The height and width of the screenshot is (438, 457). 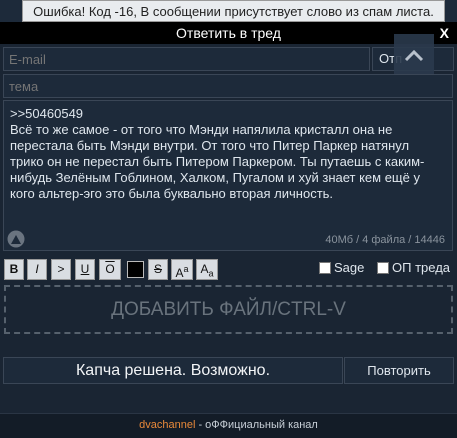 I want to click on quote-button: >, so click(x=61, y=269).